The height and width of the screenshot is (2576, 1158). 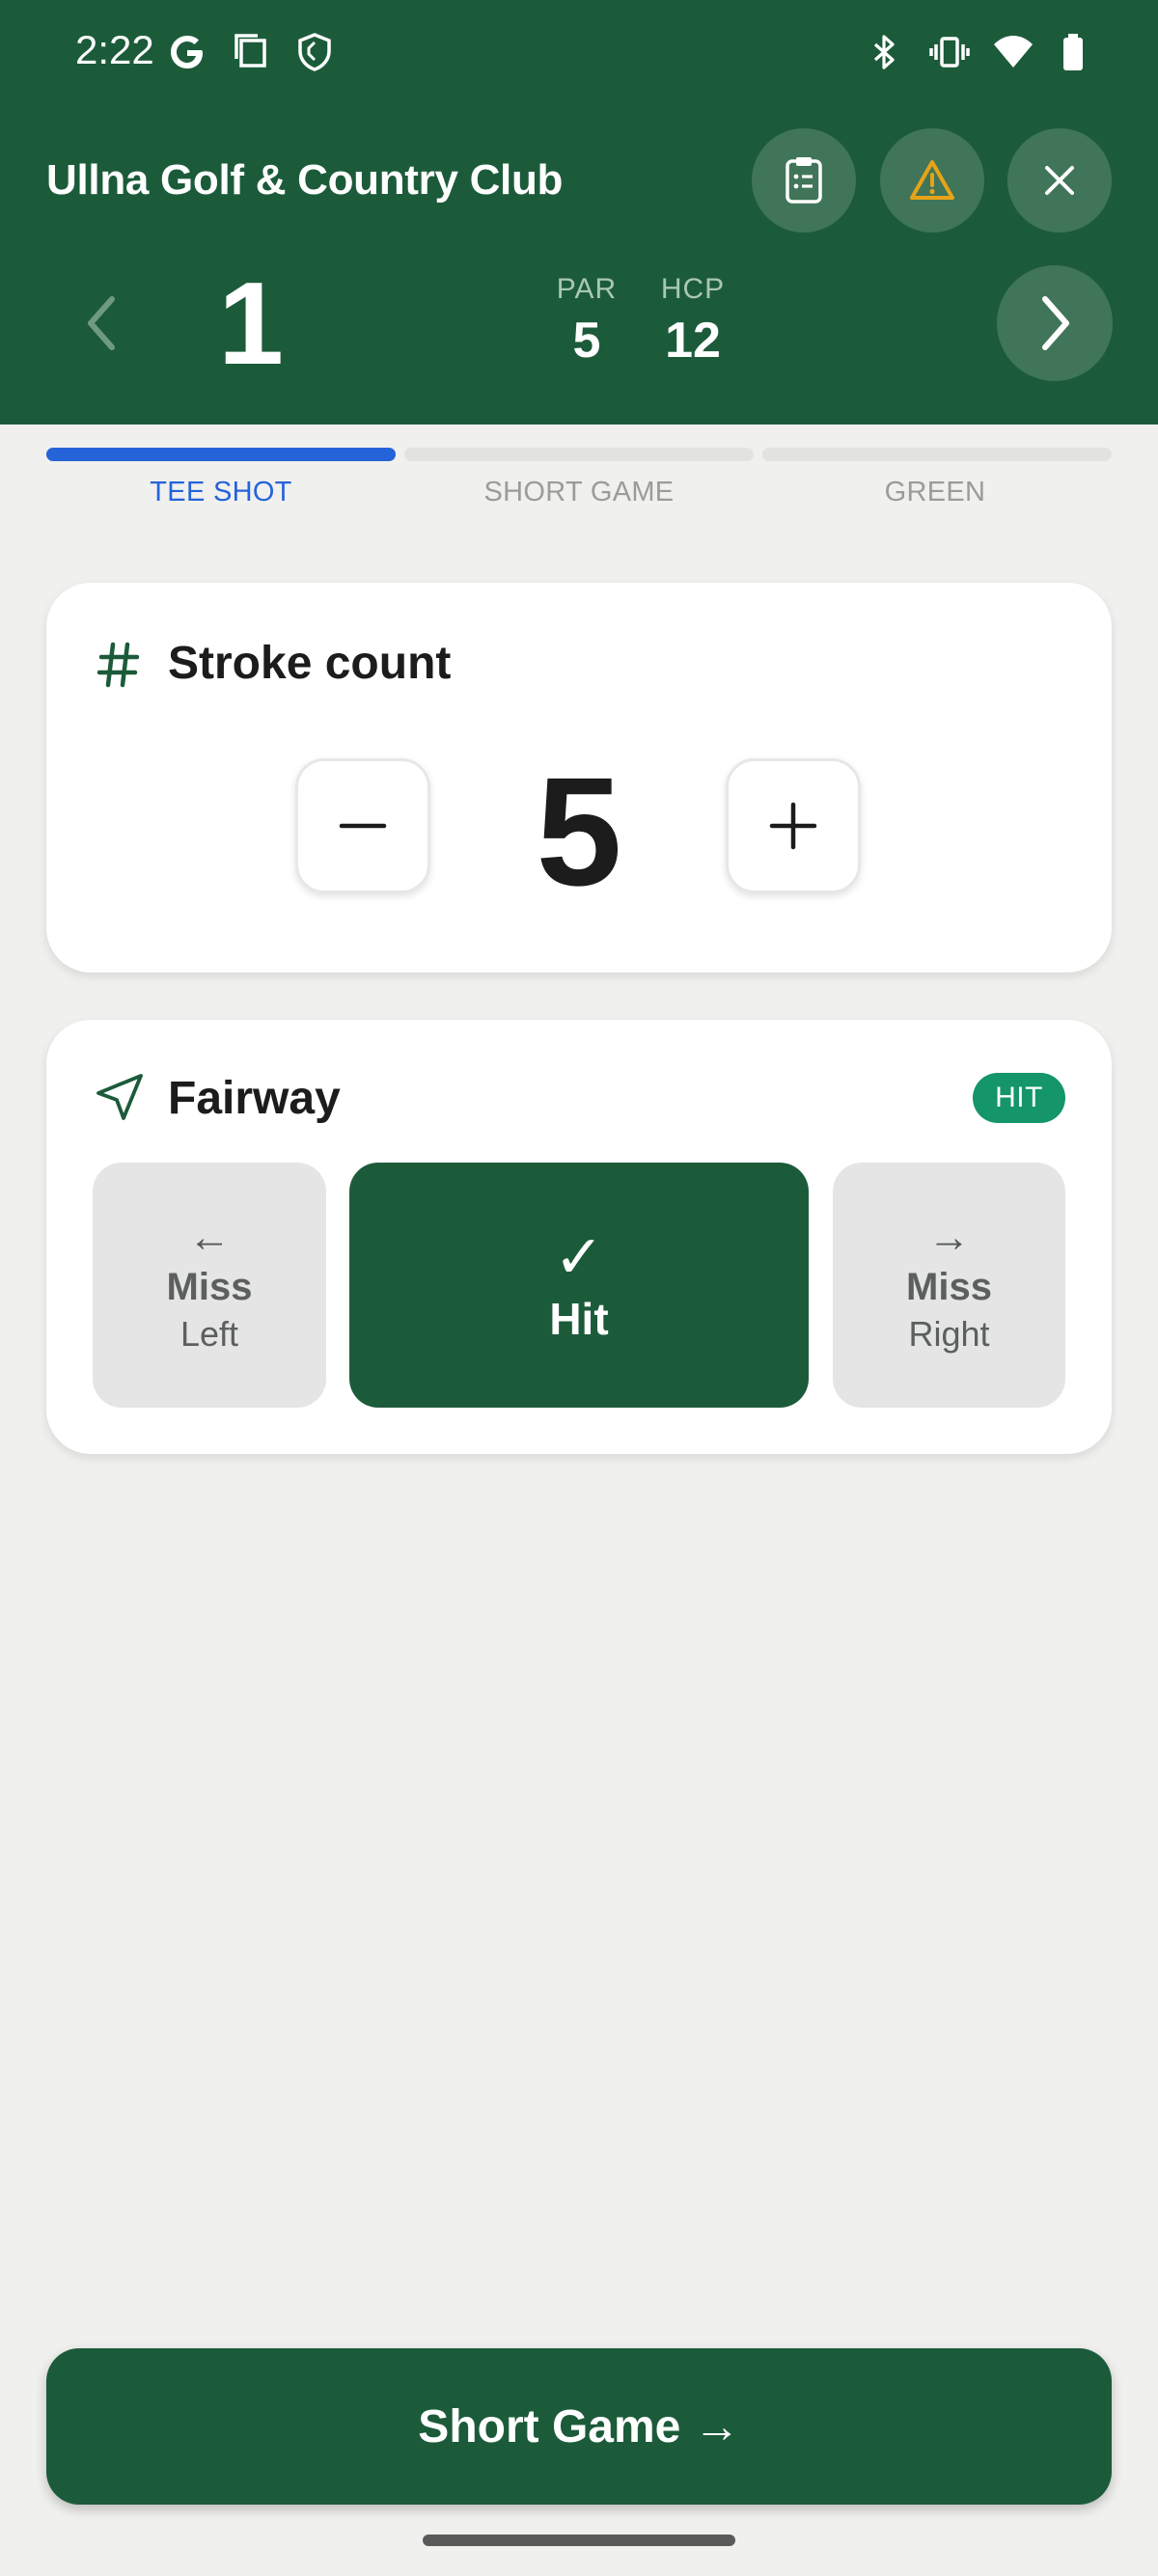 What do you see at coordinates (1073, 52) in the screenshot?
I see `battery-icon` at bounding box center [1073, 52].